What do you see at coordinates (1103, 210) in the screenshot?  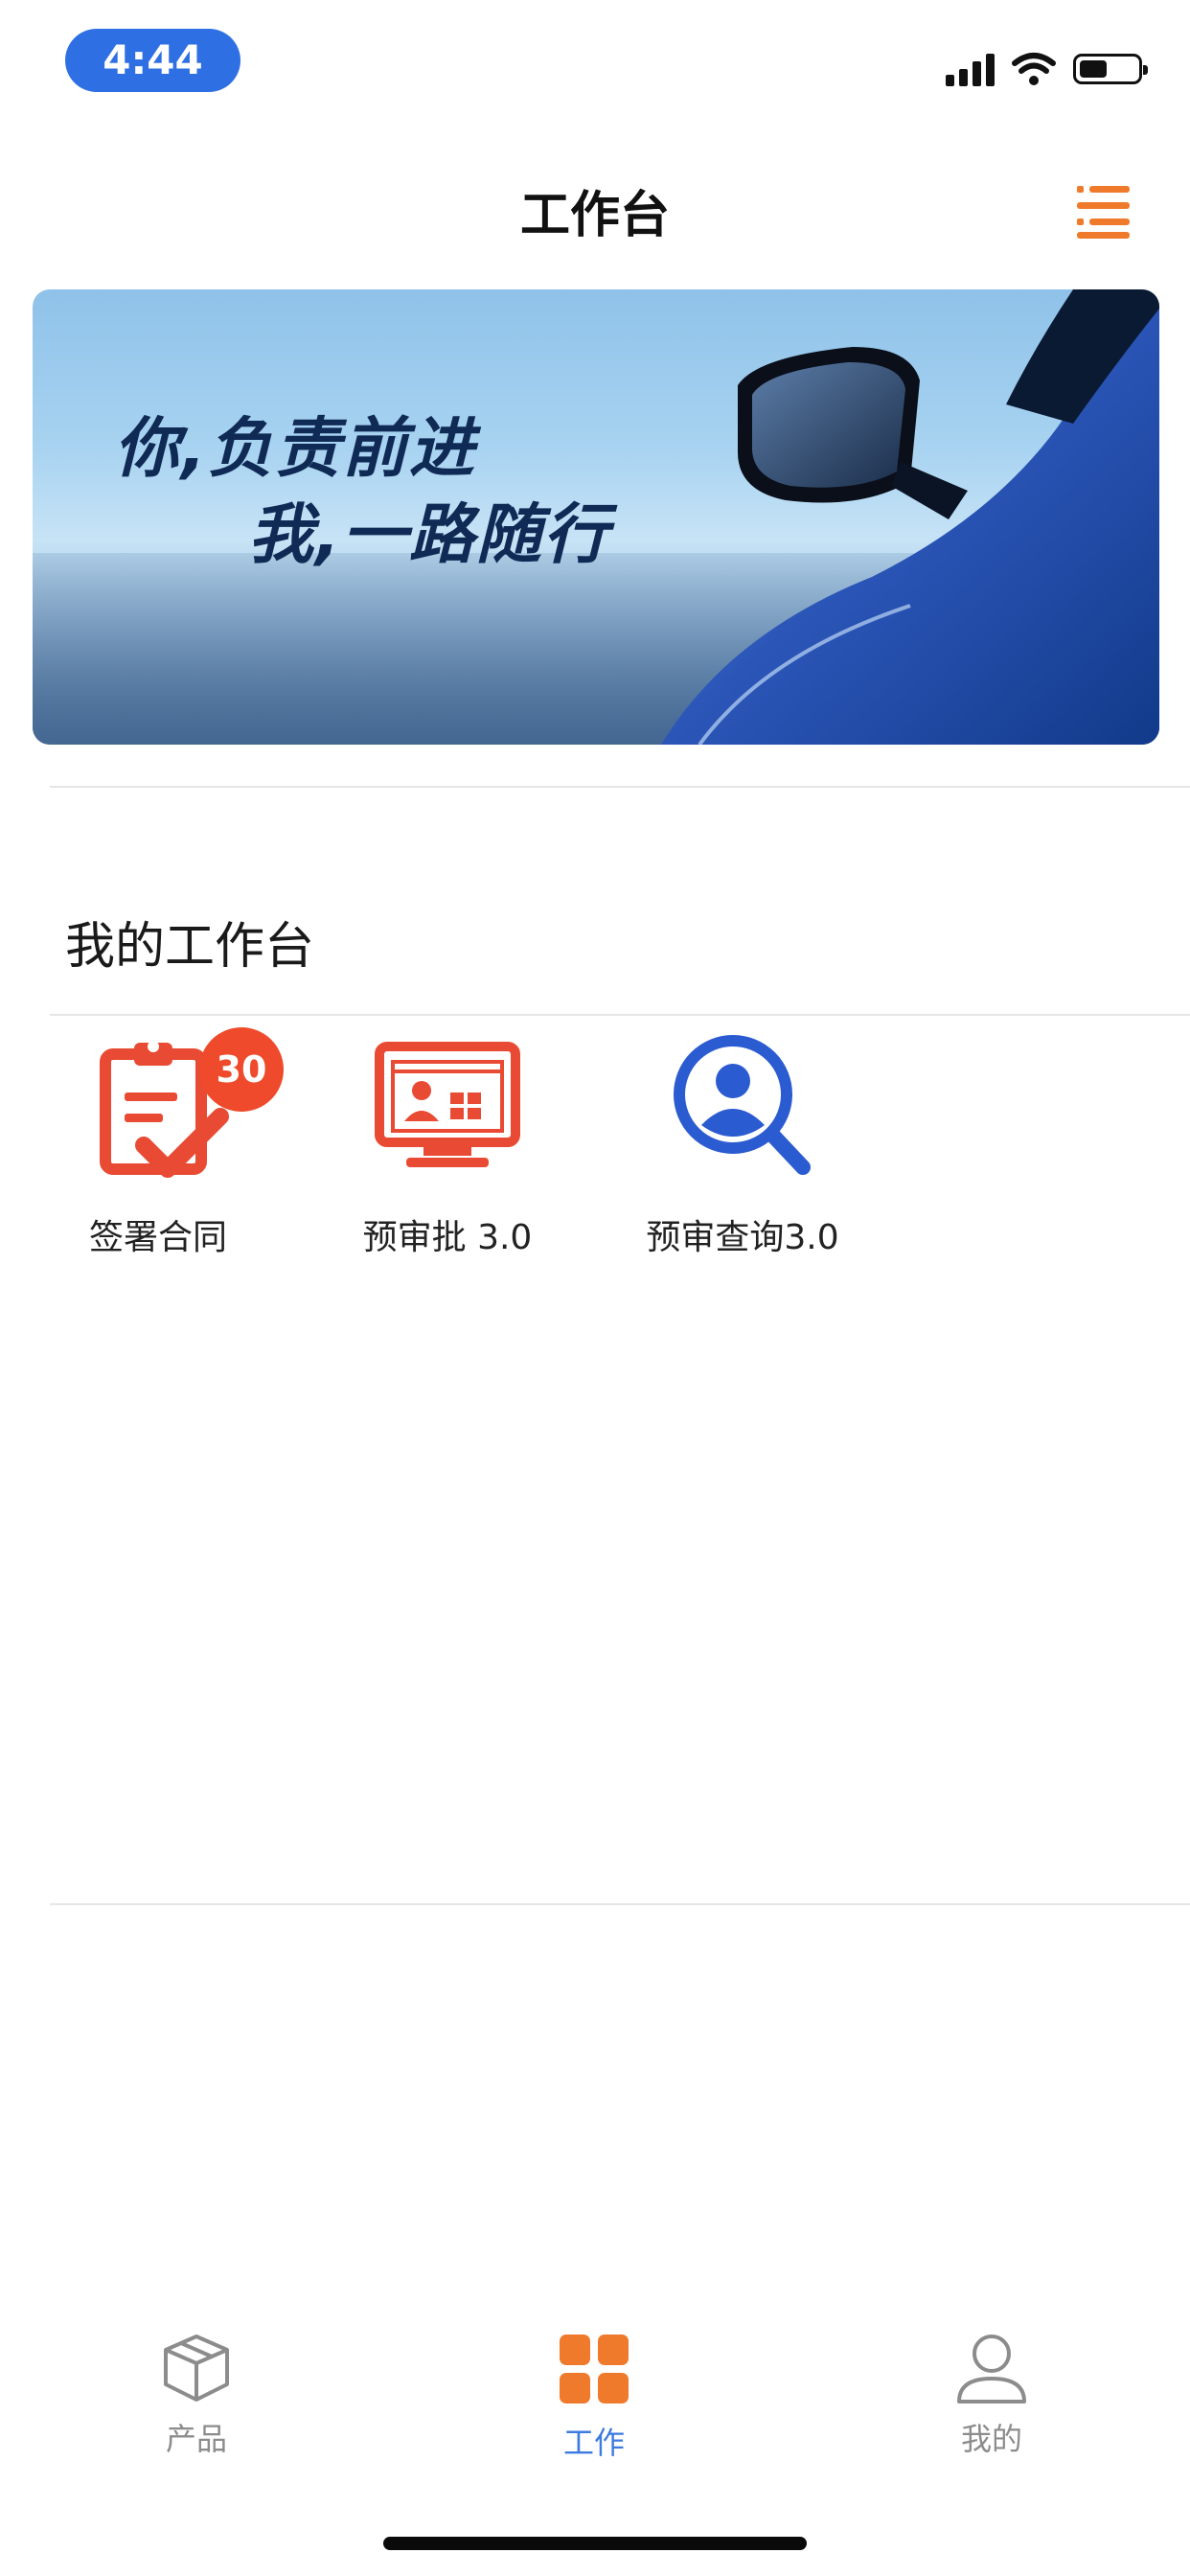 I see `menu-list-icon` at bounding box center [1103, 210].